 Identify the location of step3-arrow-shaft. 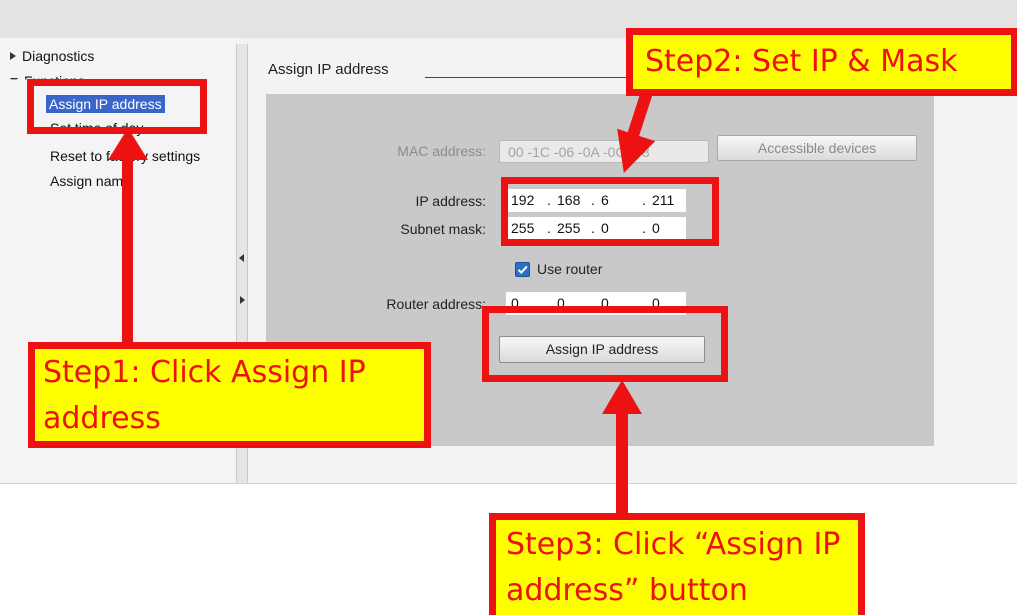
(622, 463).